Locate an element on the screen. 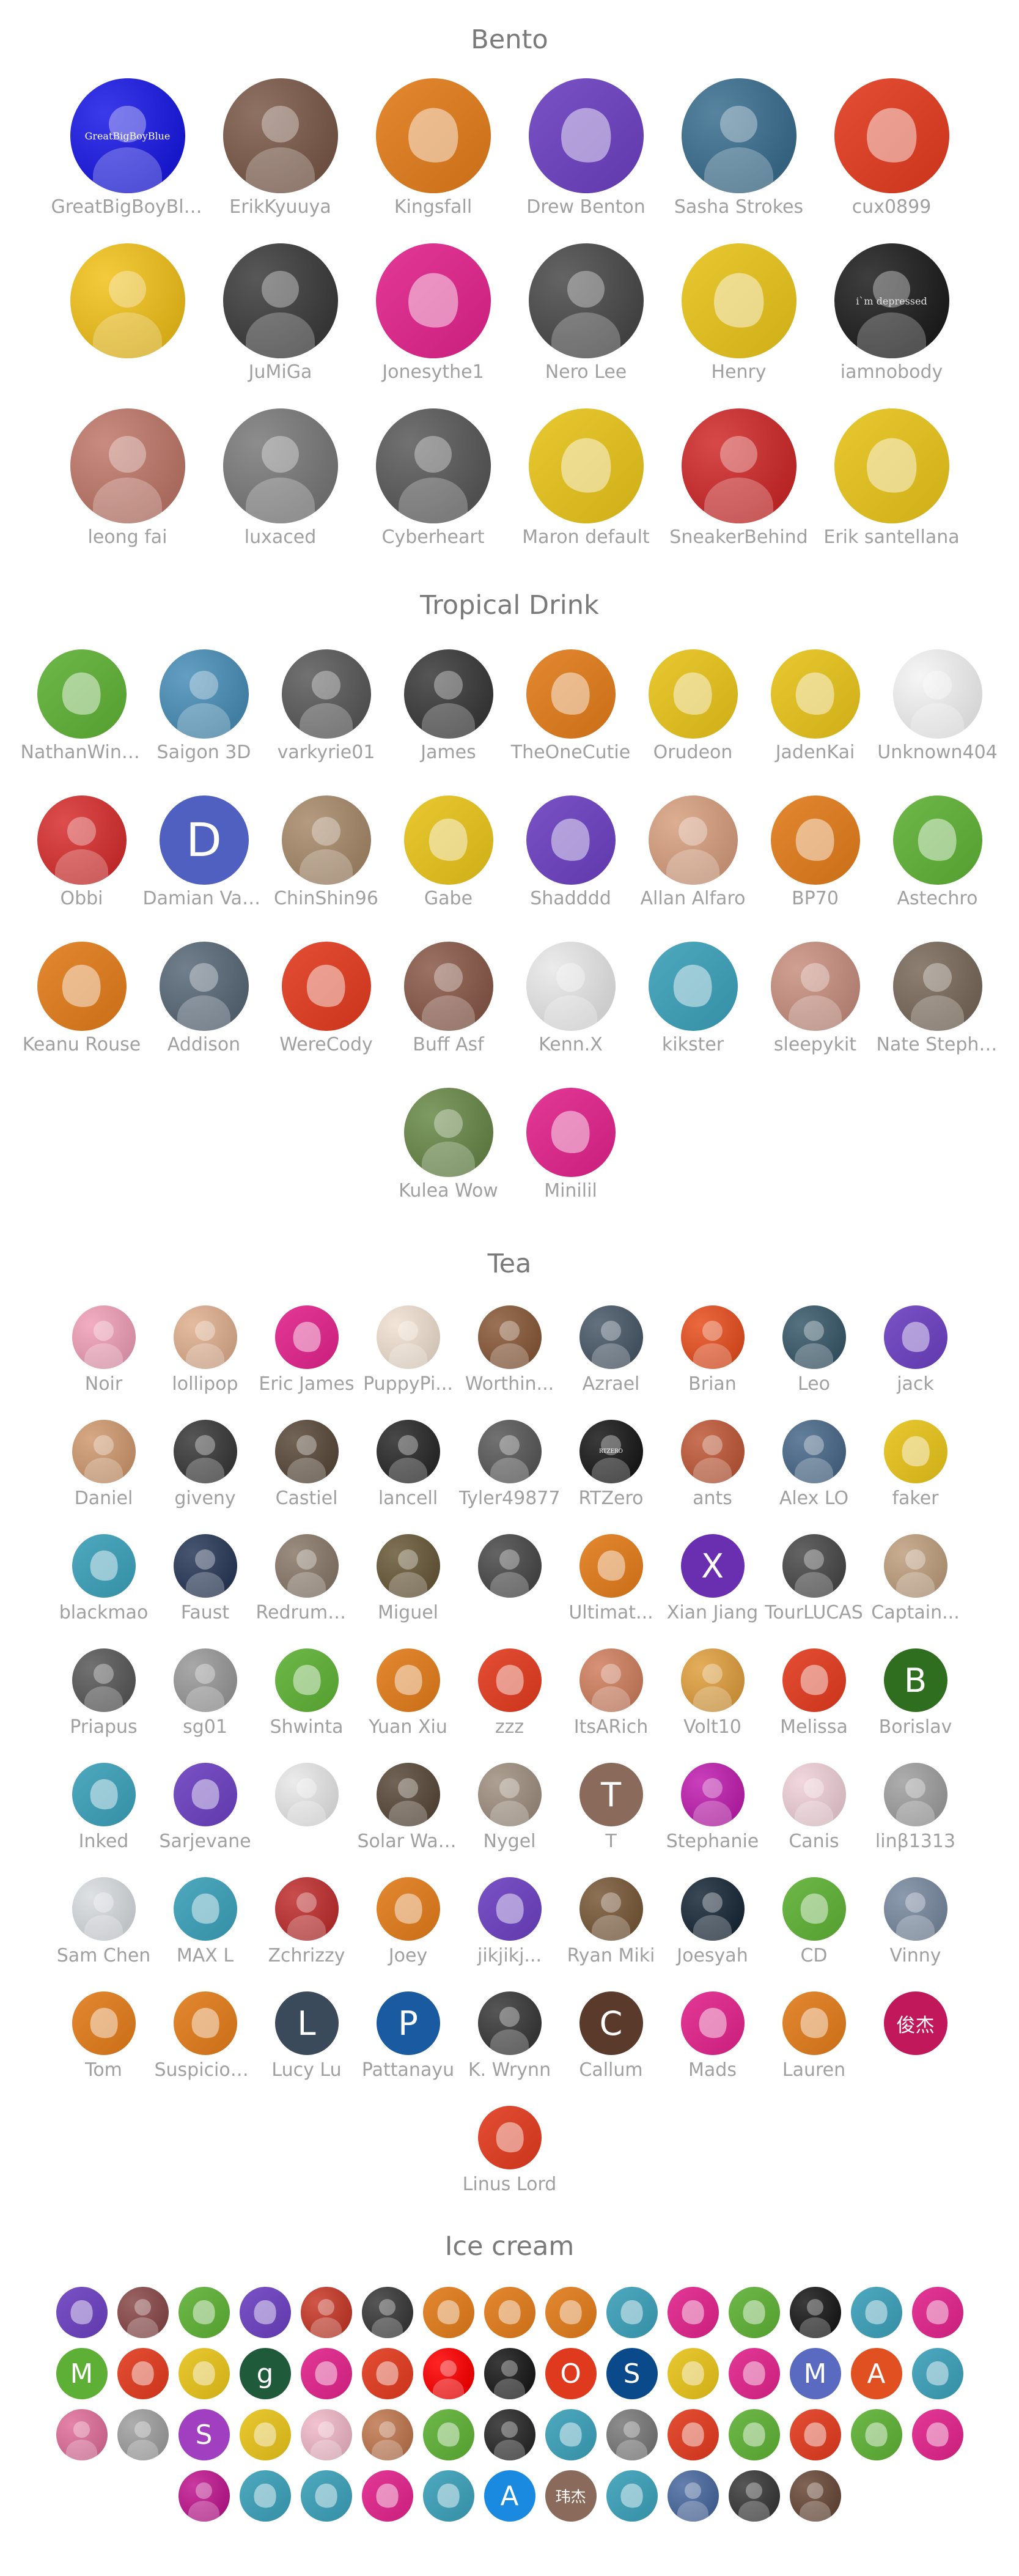  member-item: Shwinta is located at coordinates (307, 1693).